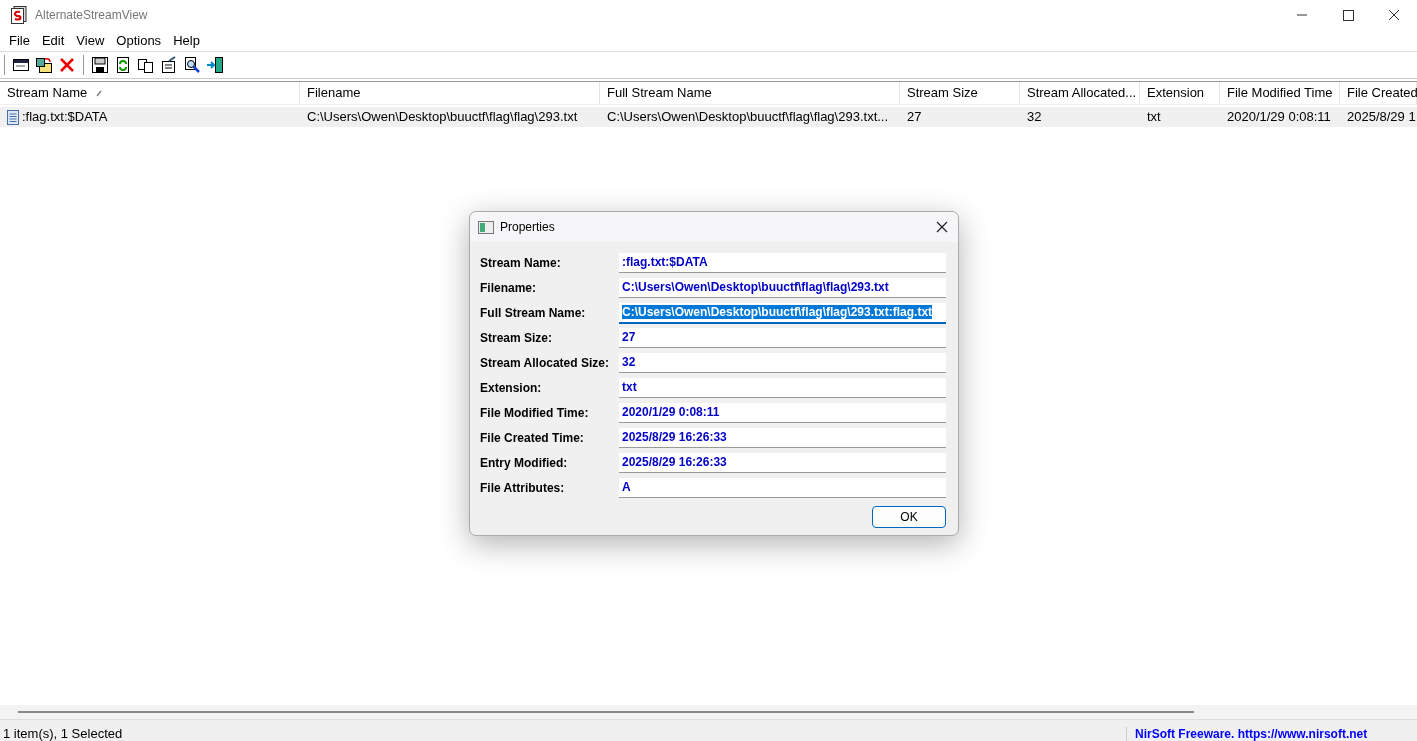  What do you see at coordinates (44, 65) in the screenshot?
I see `folder-icon` at bounding box center [44, 65].